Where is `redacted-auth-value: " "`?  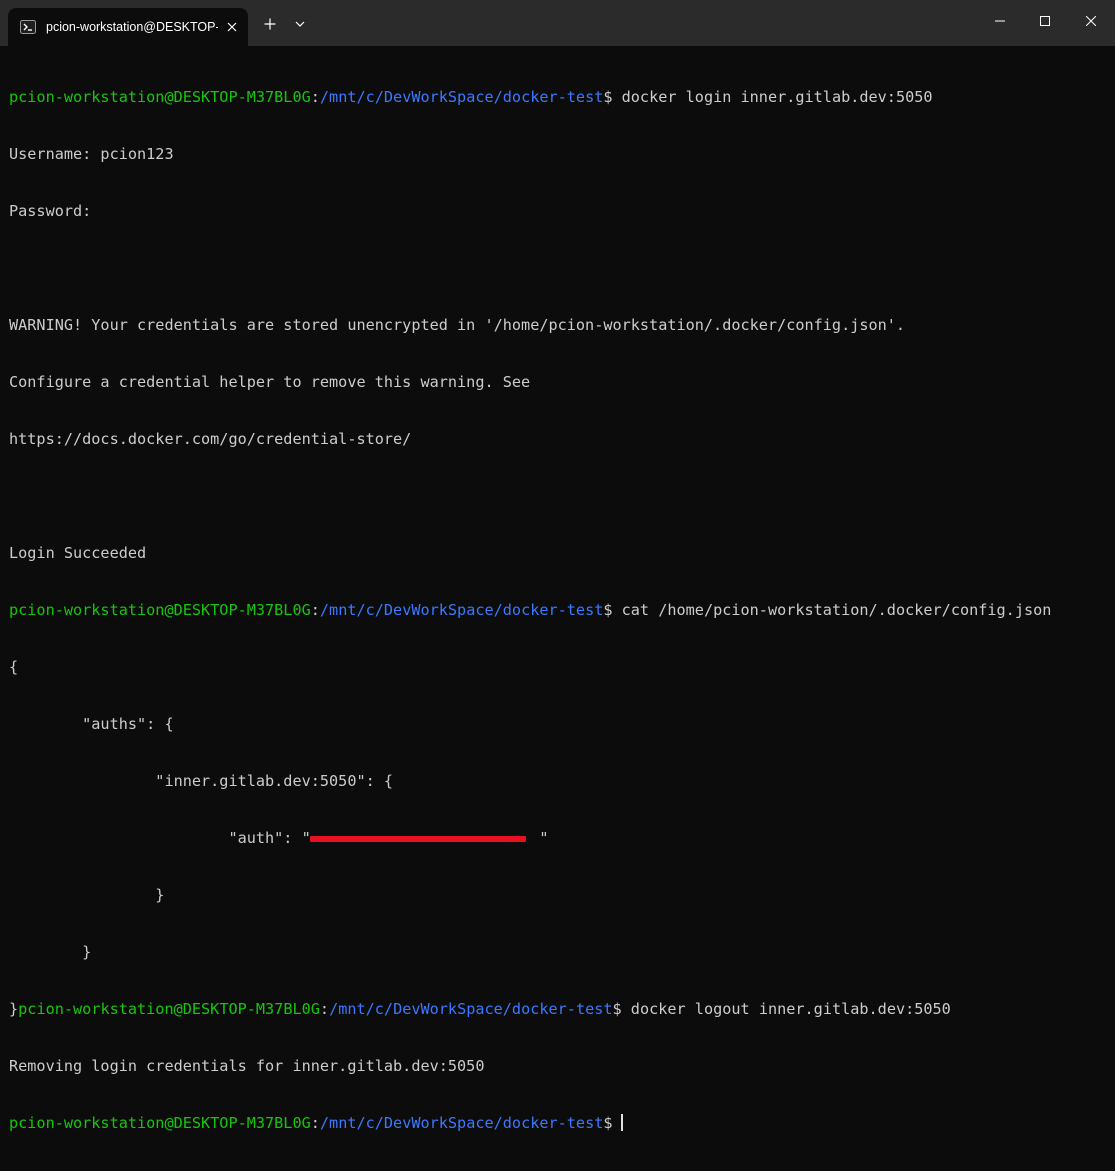 redacted-auth-value: " " is located at coordinates (425, 838).